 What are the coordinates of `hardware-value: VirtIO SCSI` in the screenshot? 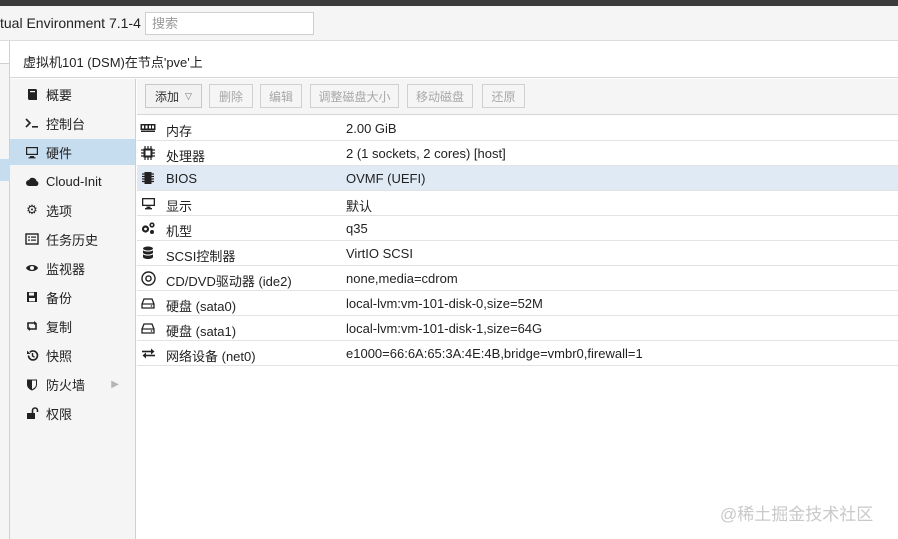 It's located at (379, 253).